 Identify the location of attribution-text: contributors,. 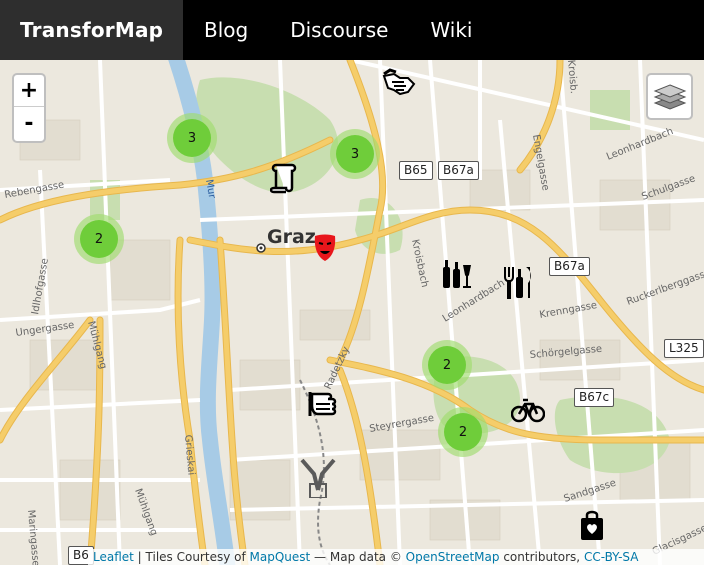
(541, 557).